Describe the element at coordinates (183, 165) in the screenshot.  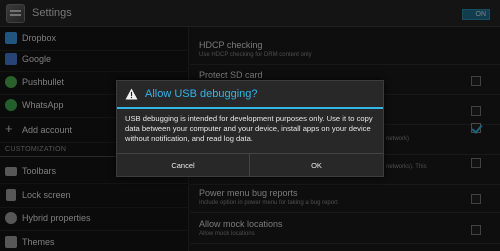
I see `cancel-button: Cancel` at that location.